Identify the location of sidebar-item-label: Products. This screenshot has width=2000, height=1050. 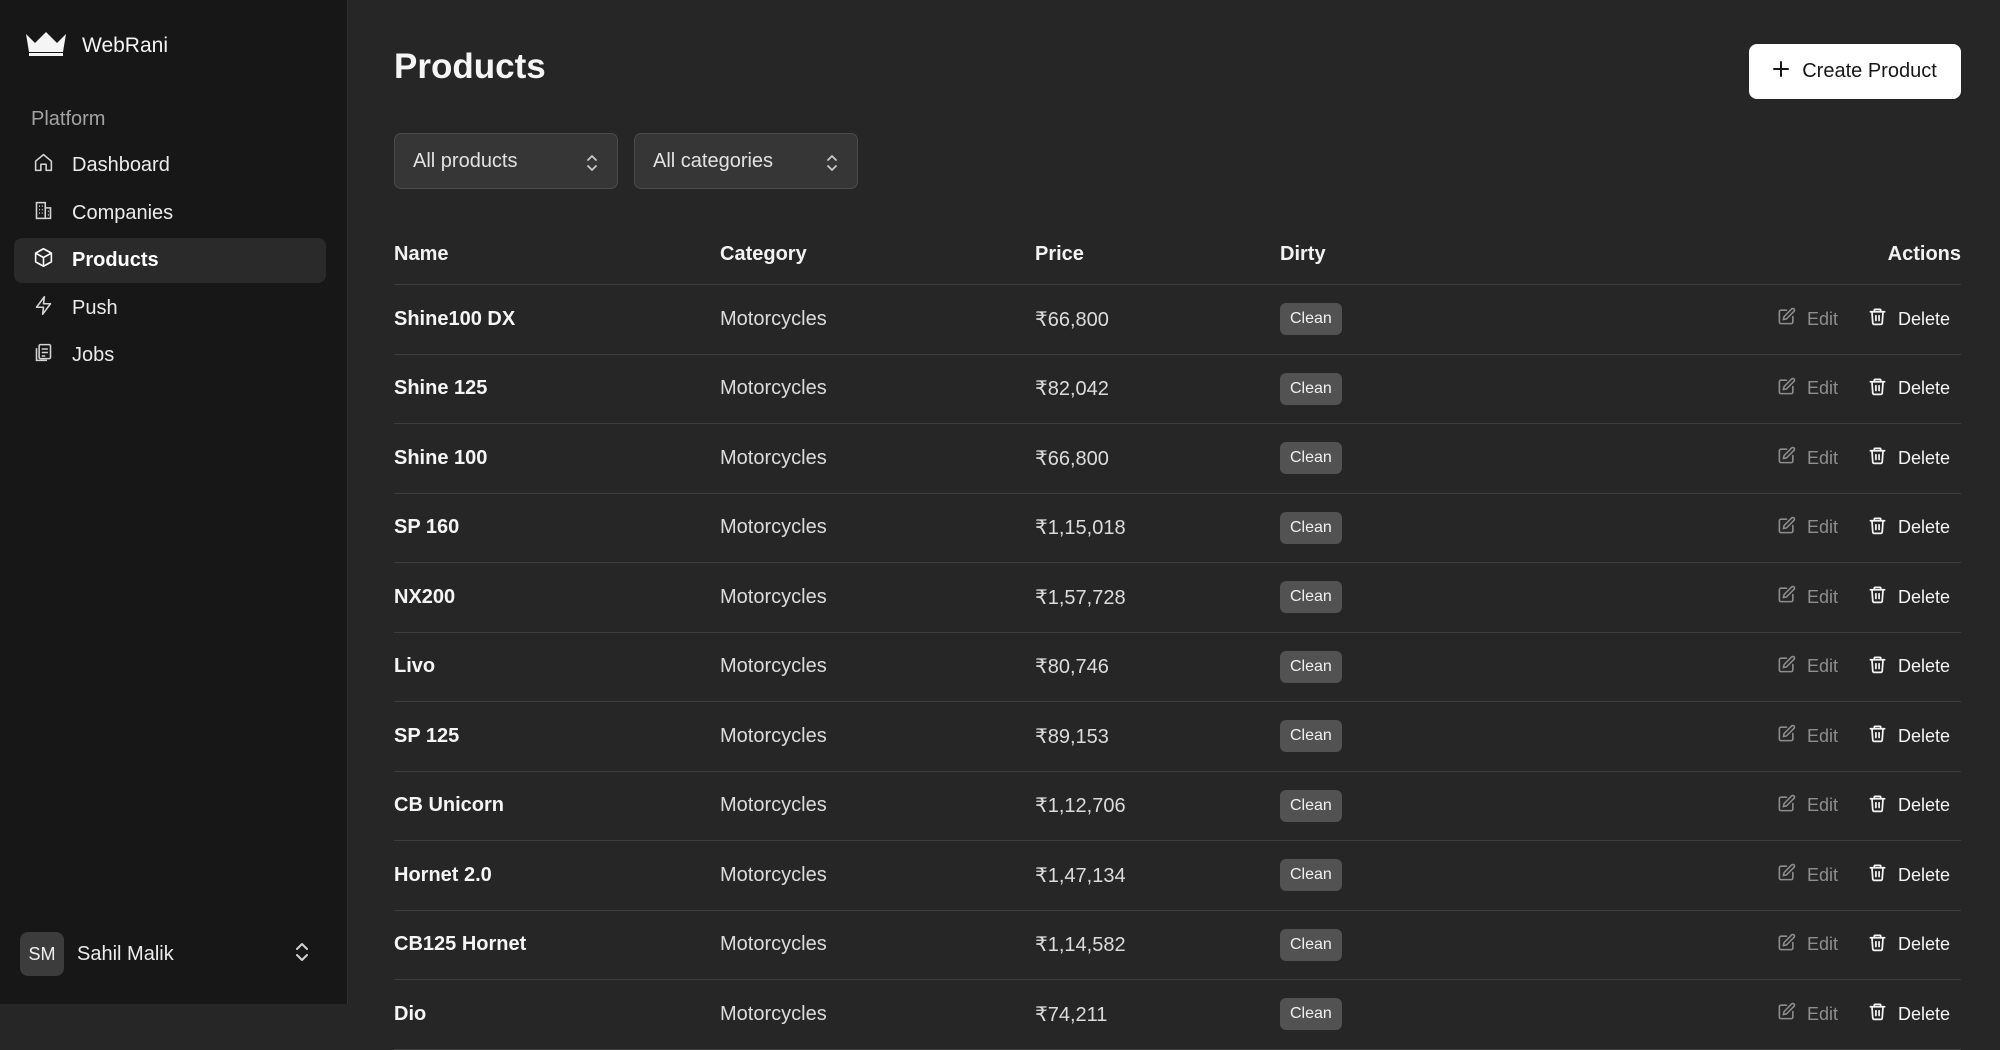
(115, 260).